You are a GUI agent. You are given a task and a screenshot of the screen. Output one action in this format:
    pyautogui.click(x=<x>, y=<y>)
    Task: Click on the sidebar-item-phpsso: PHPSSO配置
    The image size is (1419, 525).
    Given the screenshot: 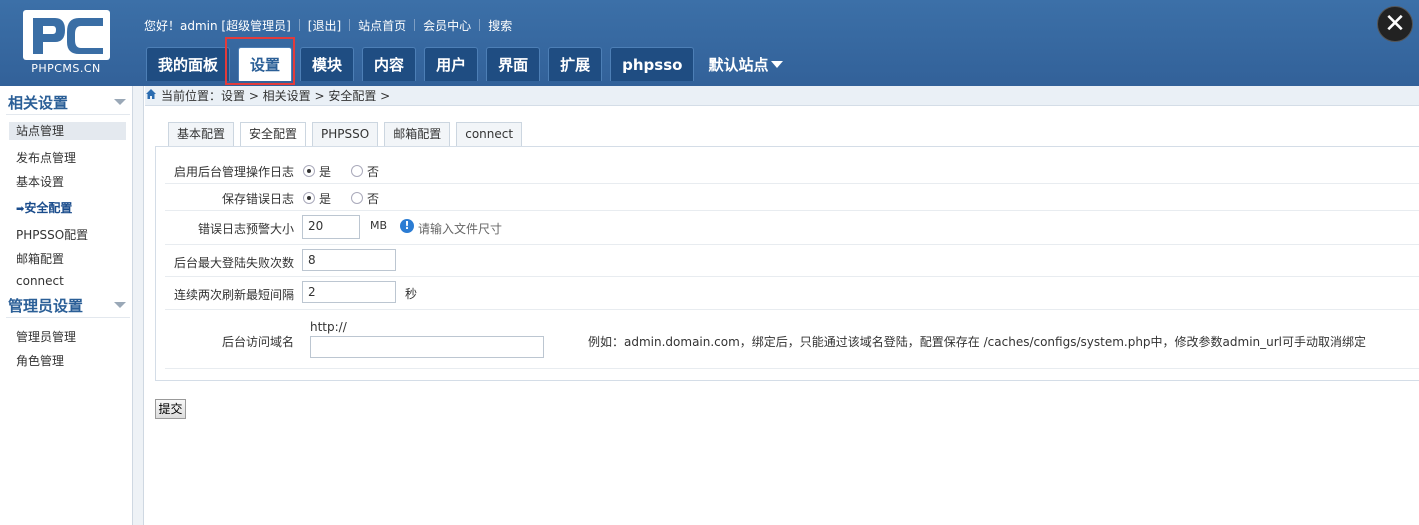 What is the action you would take?
    pyautogui.click(x=52, y=234)
    